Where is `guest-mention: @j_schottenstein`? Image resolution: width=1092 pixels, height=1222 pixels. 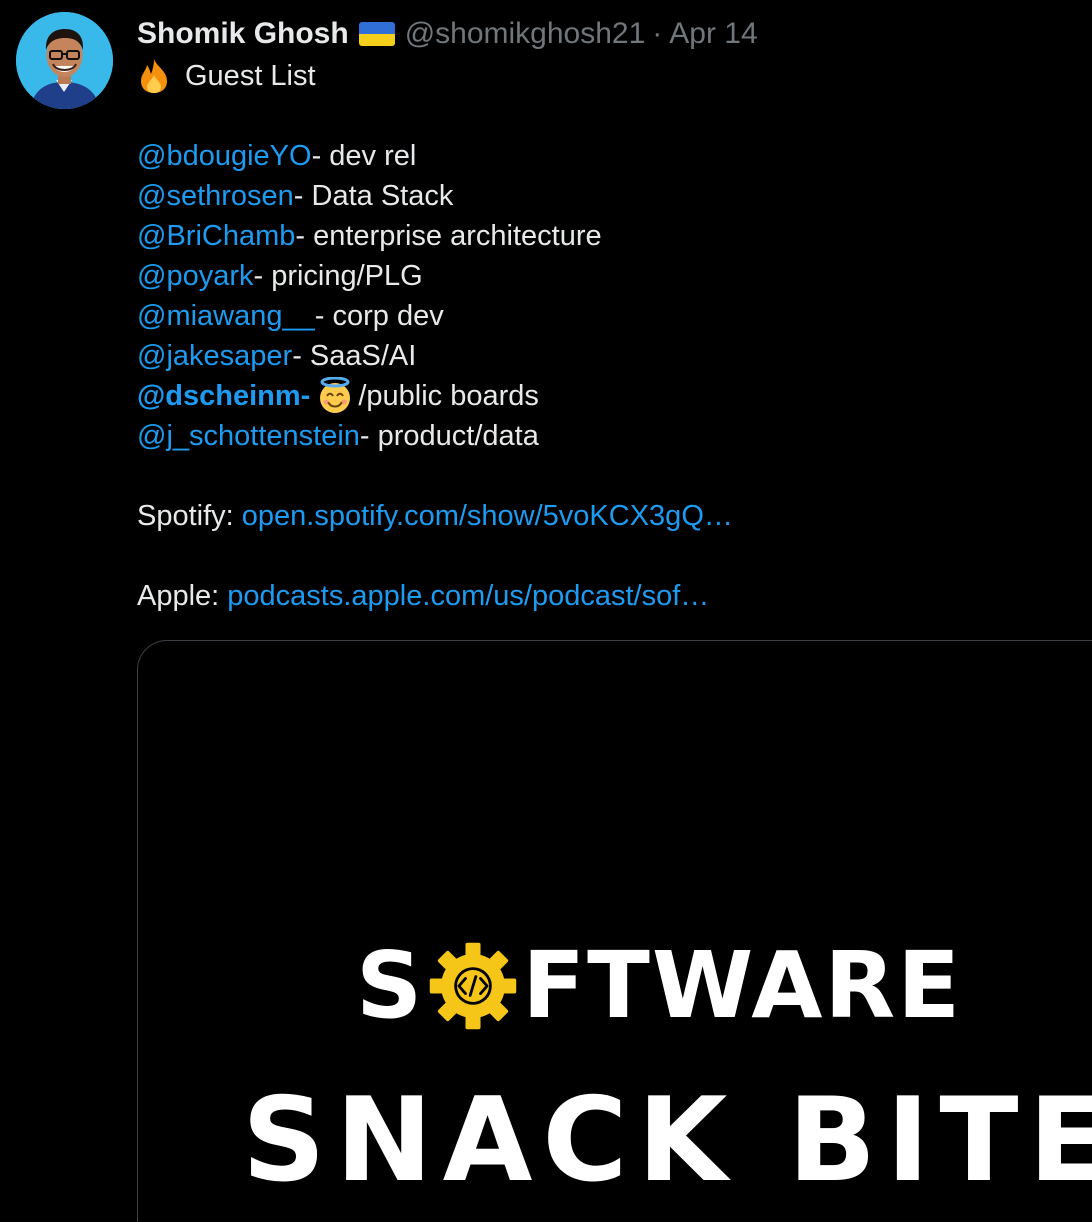
guest-mention: @j_schottenstein is located at coordinates (248, 436).